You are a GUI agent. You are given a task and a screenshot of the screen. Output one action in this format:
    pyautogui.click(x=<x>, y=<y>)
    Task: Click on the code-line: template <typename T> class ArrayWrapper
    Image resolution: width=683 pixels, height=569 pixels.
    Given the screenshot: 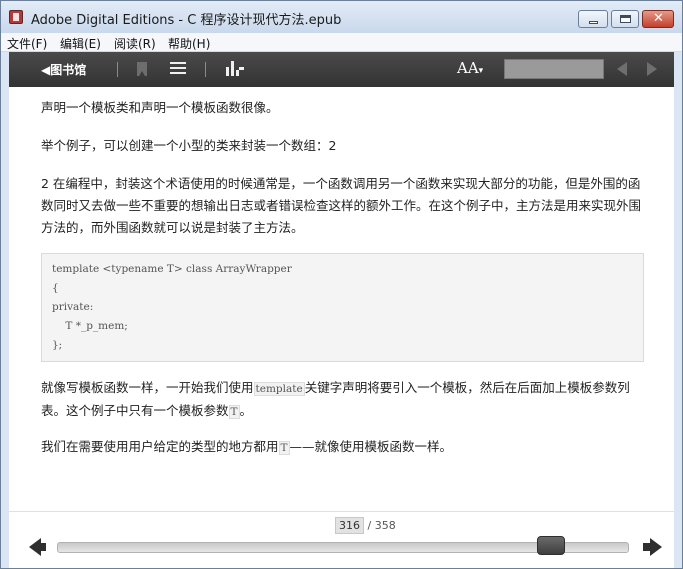 What is the action you would take?
    pyautogui.click(x=172, y=269)
    